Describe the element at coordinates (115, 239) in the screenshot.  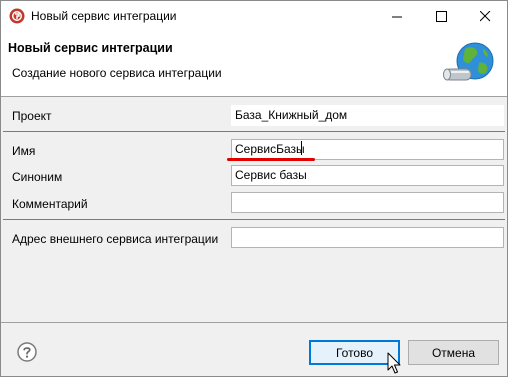
I see `address-label: Адрес внешнего сервиса интеграции` at that location.